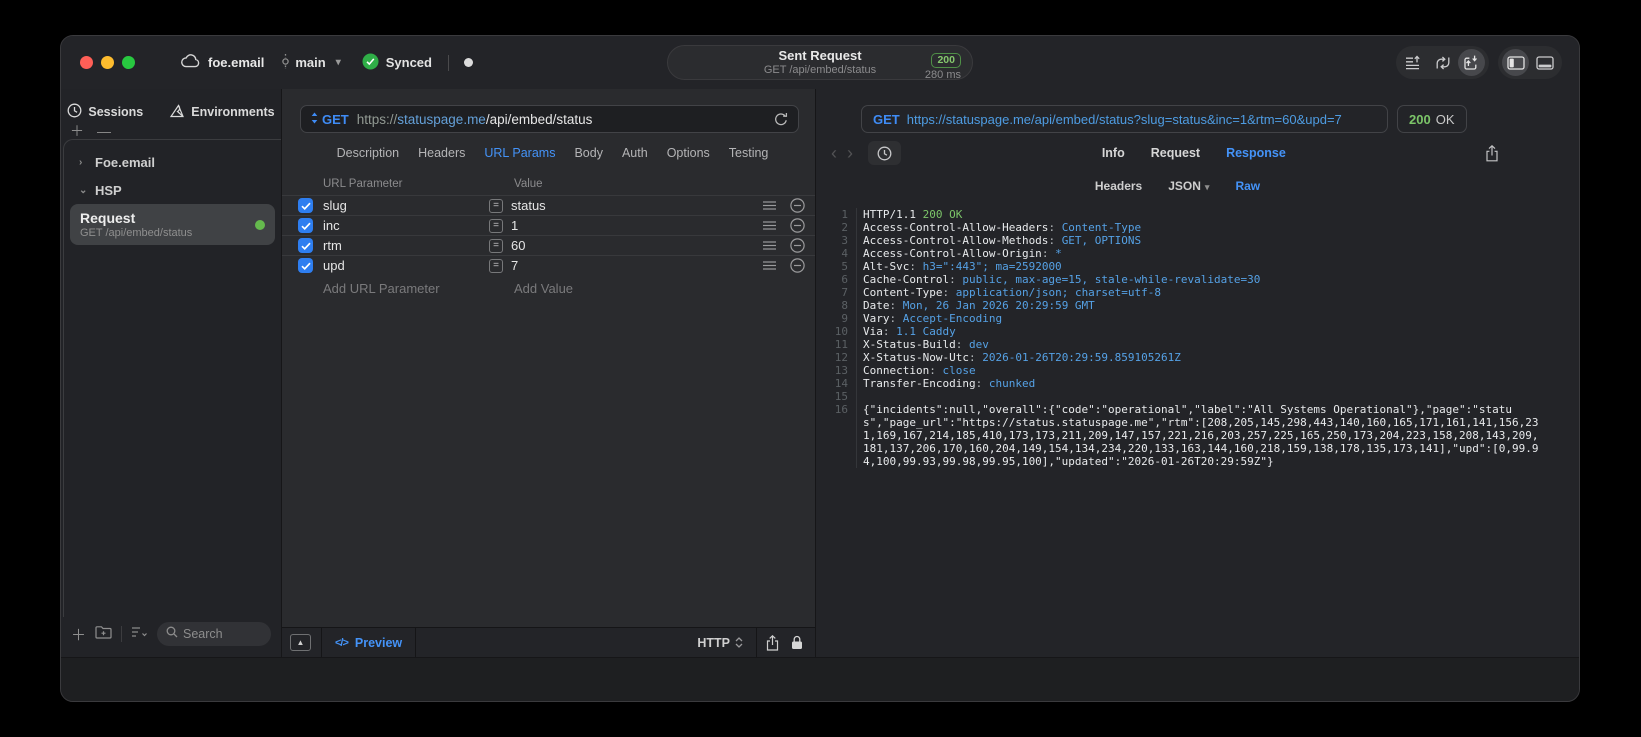 The width and height of the screenshot is (1641, 737). I want to click on remove-session-button: —, so click(104, 131).